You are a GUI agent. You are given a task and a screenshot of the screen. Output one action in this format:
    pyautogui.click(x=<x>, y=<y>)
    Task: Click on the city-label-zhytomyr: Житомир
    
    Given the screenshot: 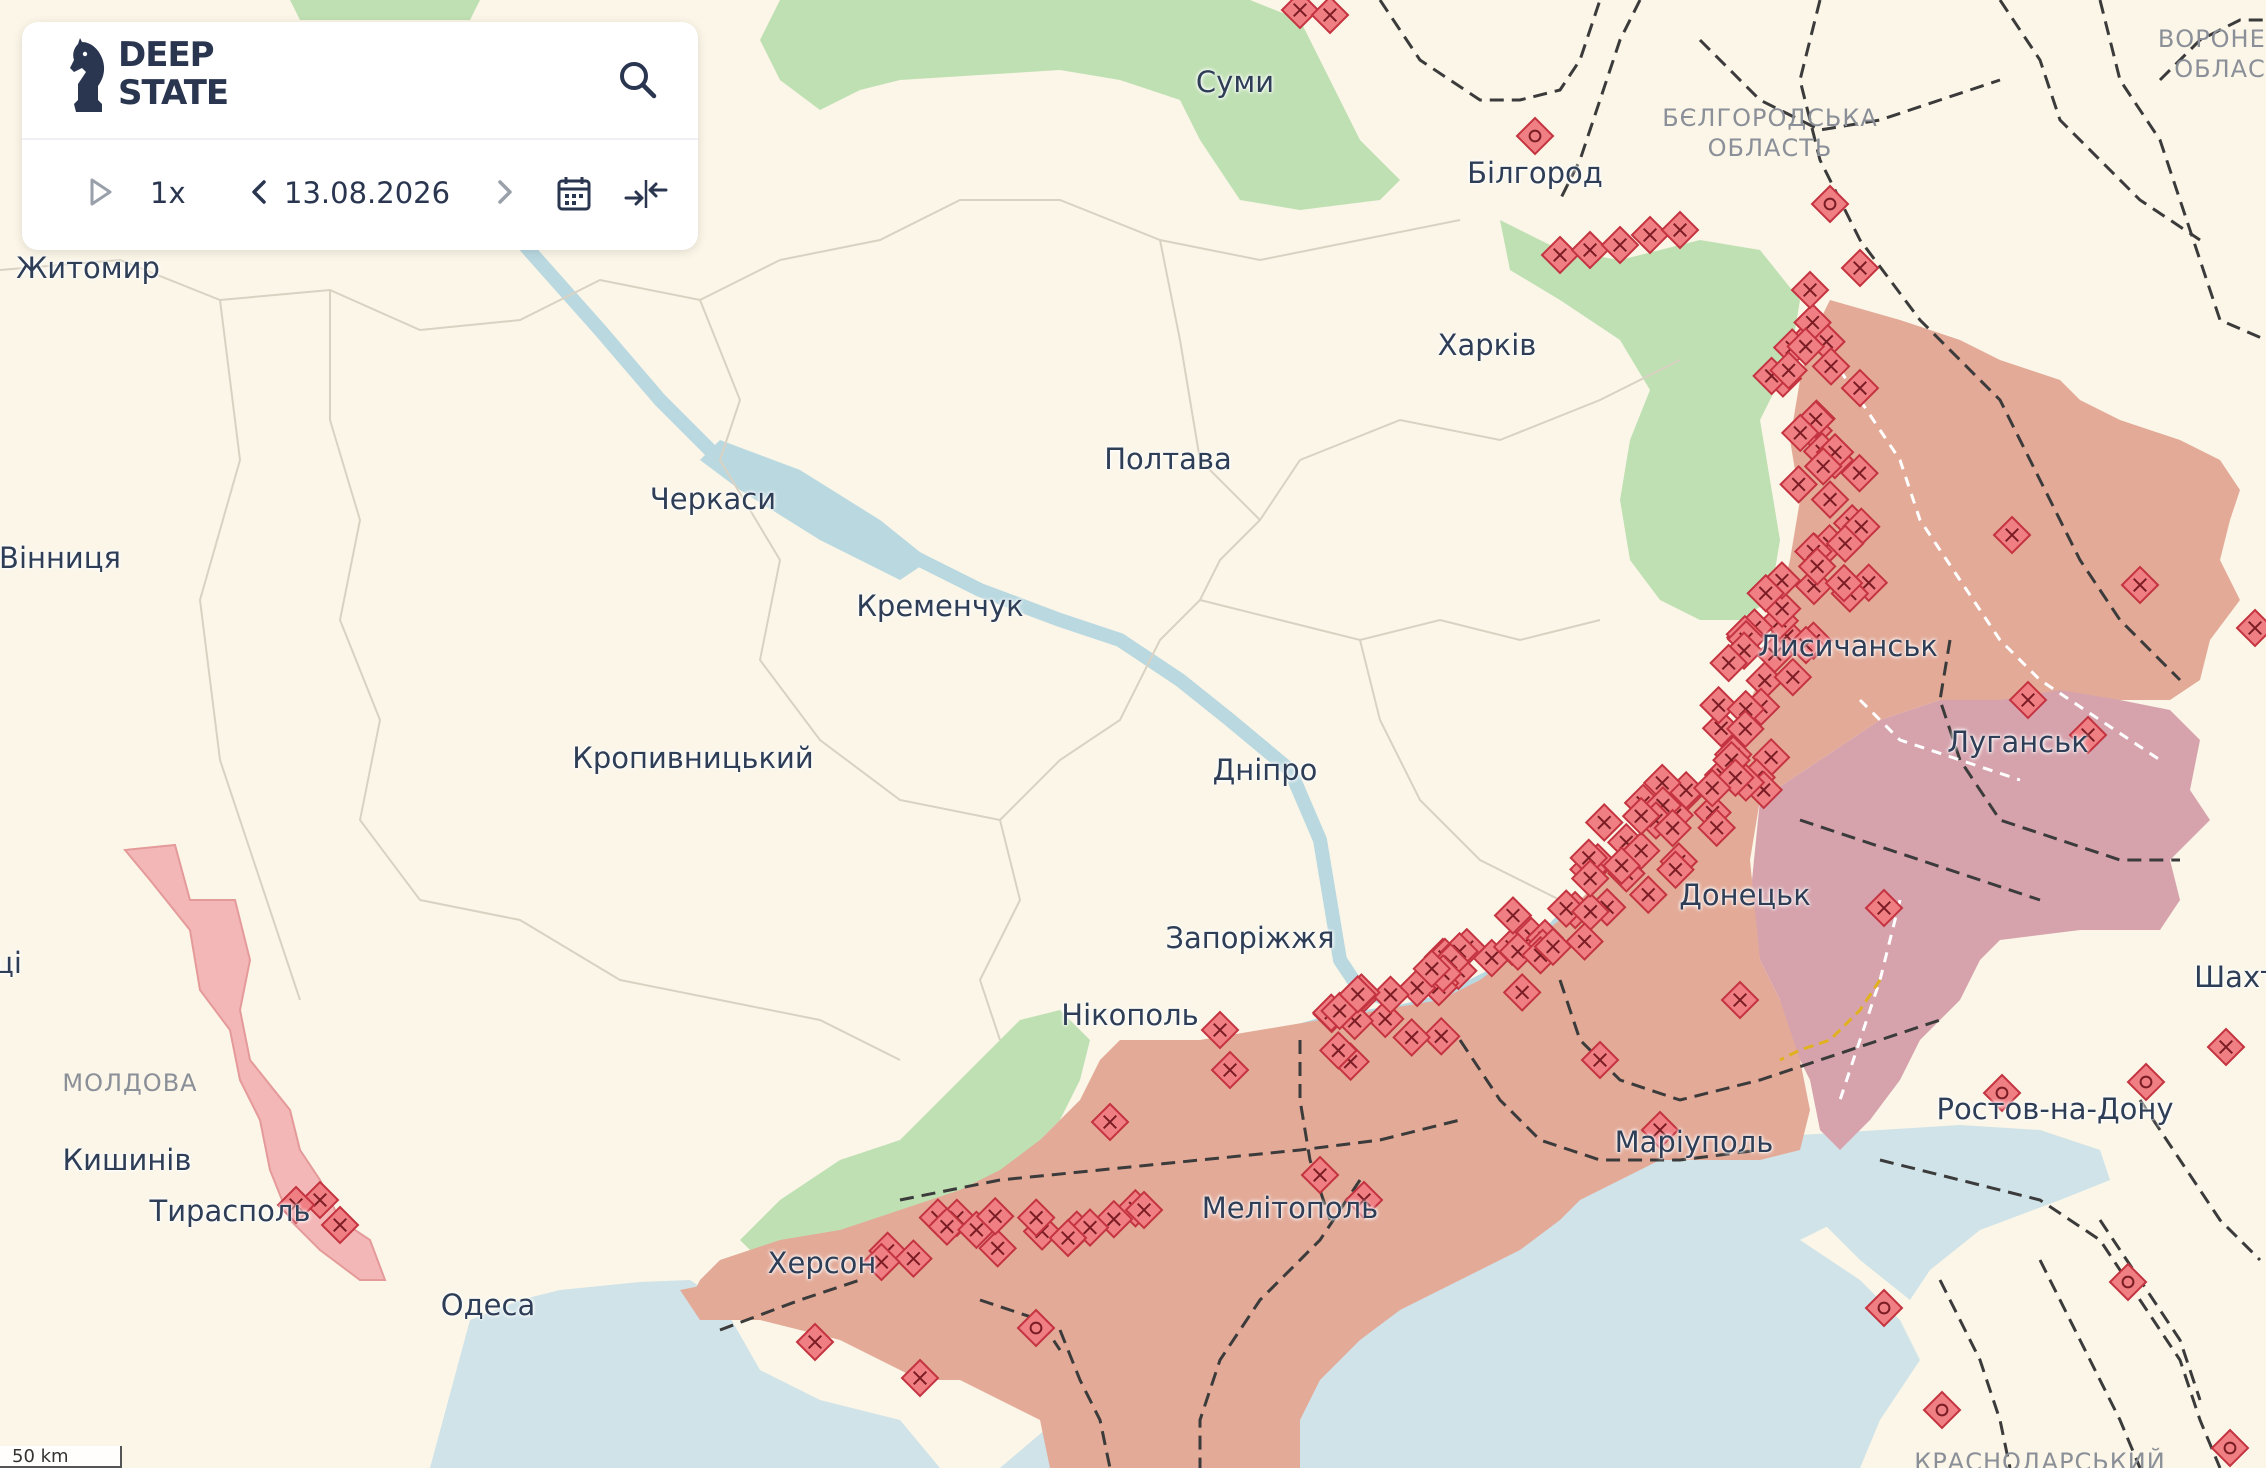 What is the action you would take?
    pyautogui.click(x=88, y=268)
    